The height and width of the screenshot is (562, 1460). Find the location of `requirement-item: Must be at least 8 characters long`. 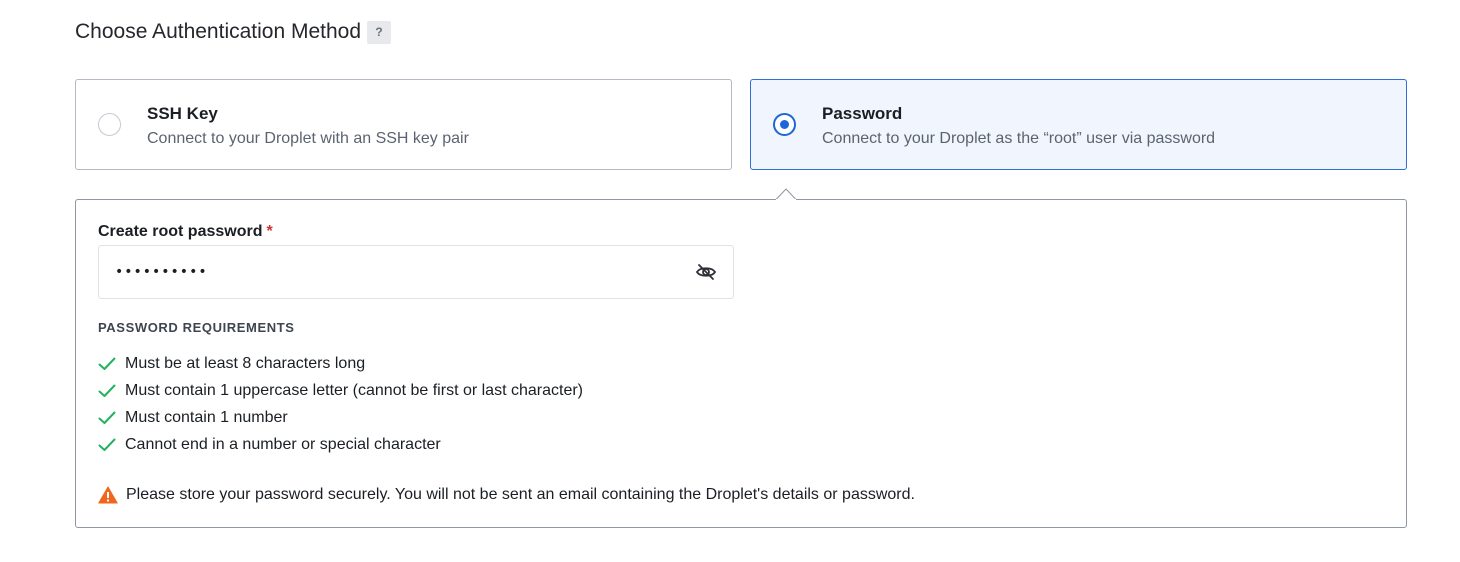

requirement-item: Must be at least 8 characters long is located at coordinates (340, 363).